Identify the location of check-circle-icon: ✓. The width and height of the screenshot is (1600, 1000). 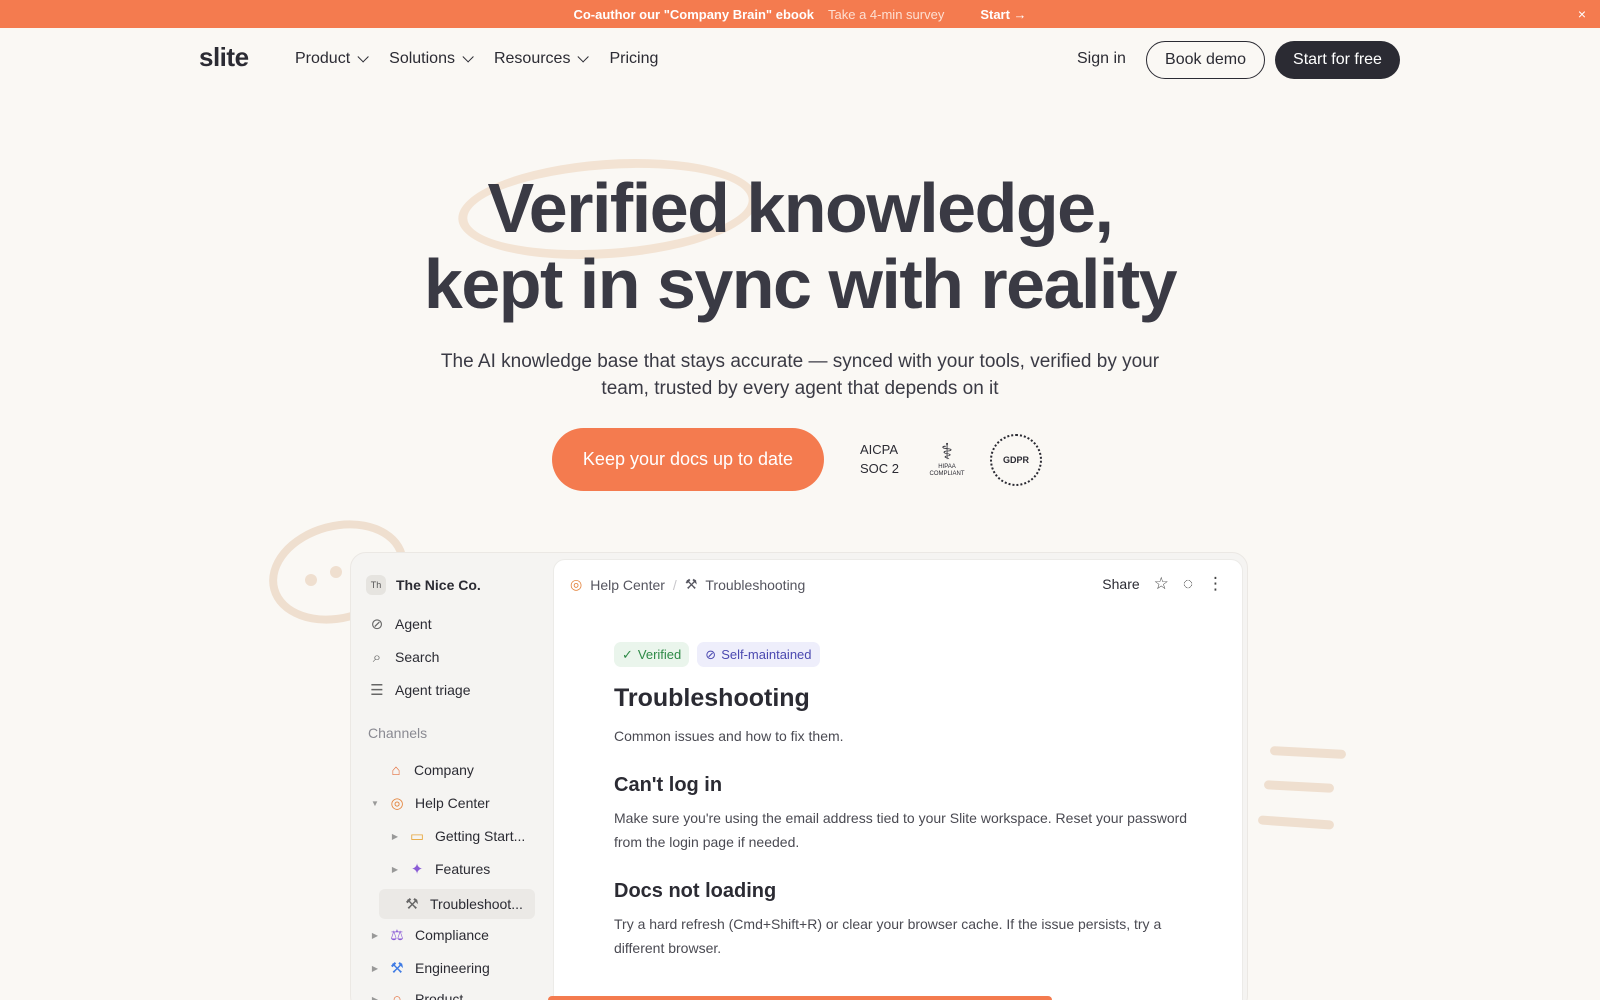
(627, 654).